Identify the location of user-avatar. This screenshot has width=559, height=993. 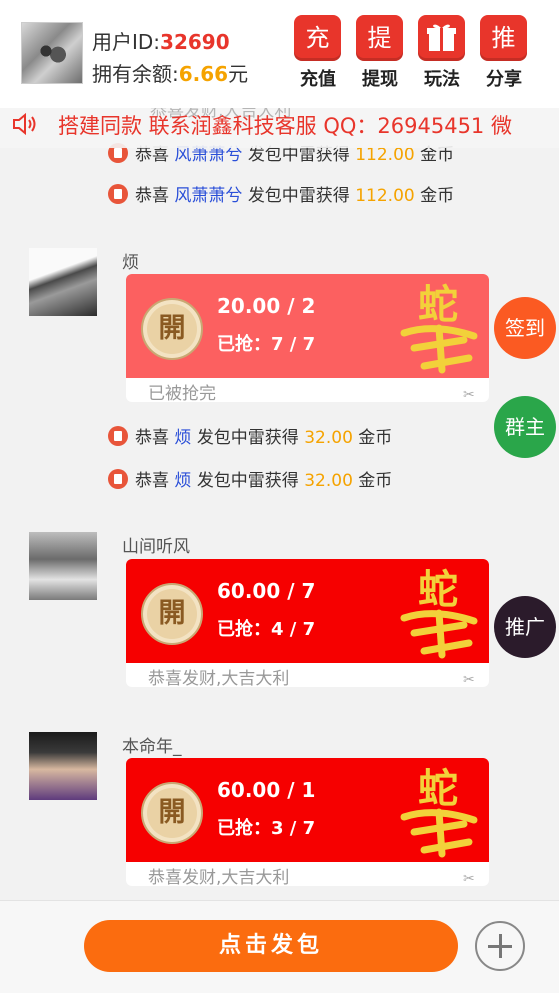
(52, 53).